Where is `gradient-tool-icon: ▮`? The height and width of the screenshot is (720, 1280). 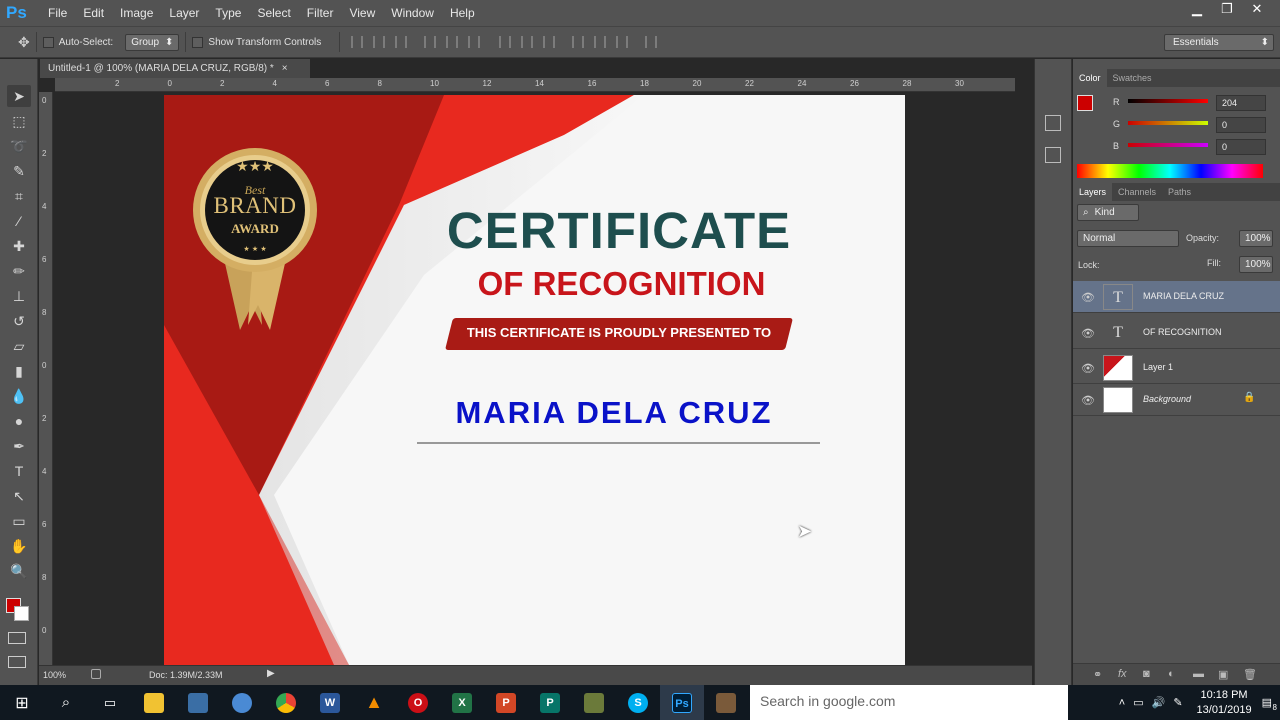 gradient-tool-icon: ▮ is located at coordinates (19, 371).